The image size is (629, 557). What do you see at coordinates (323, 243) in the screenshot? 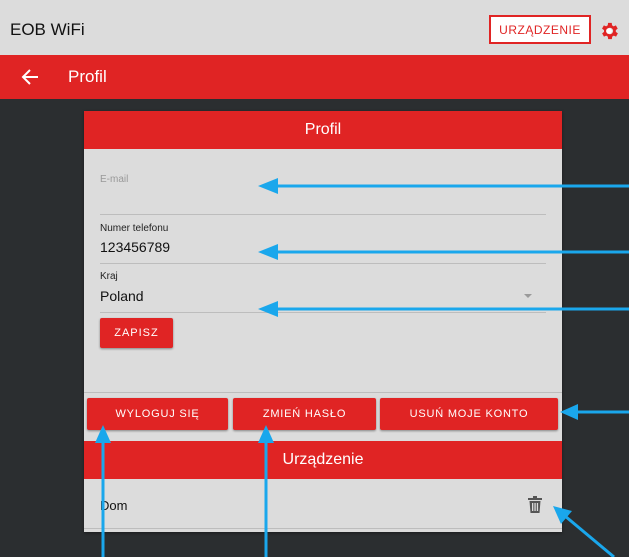
I see `phone-field: Numer telefonu 123456789` at bounding box center [323, 243].